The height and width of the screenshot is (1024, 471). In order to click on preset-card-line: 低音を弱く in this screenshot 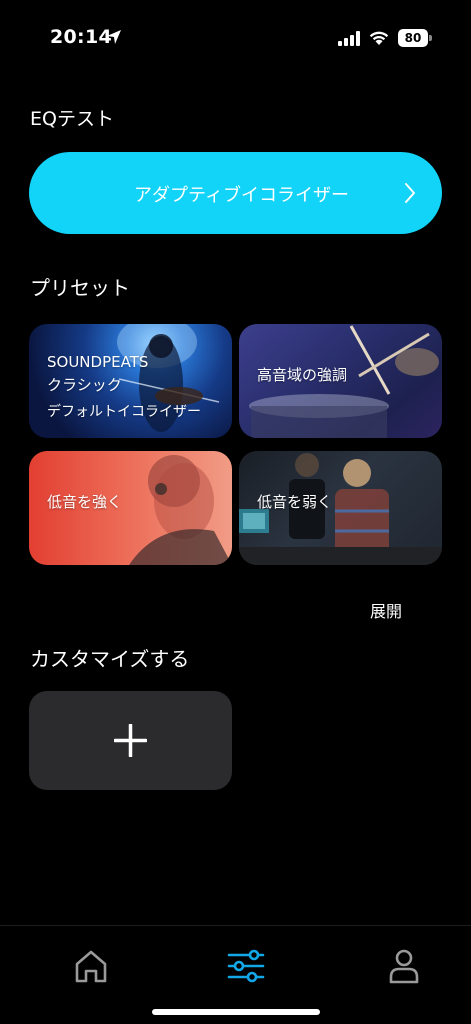, I will do `click(295, 502)`.